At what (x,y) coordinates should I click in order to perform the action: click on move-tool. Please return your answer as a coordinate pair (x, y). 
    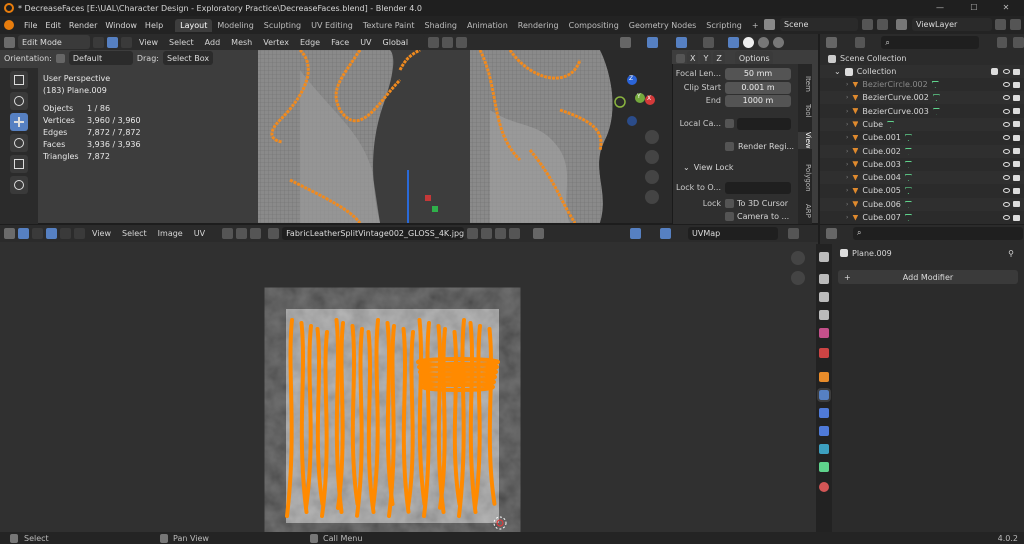
    Looking at the image, I should click on (19, 122).